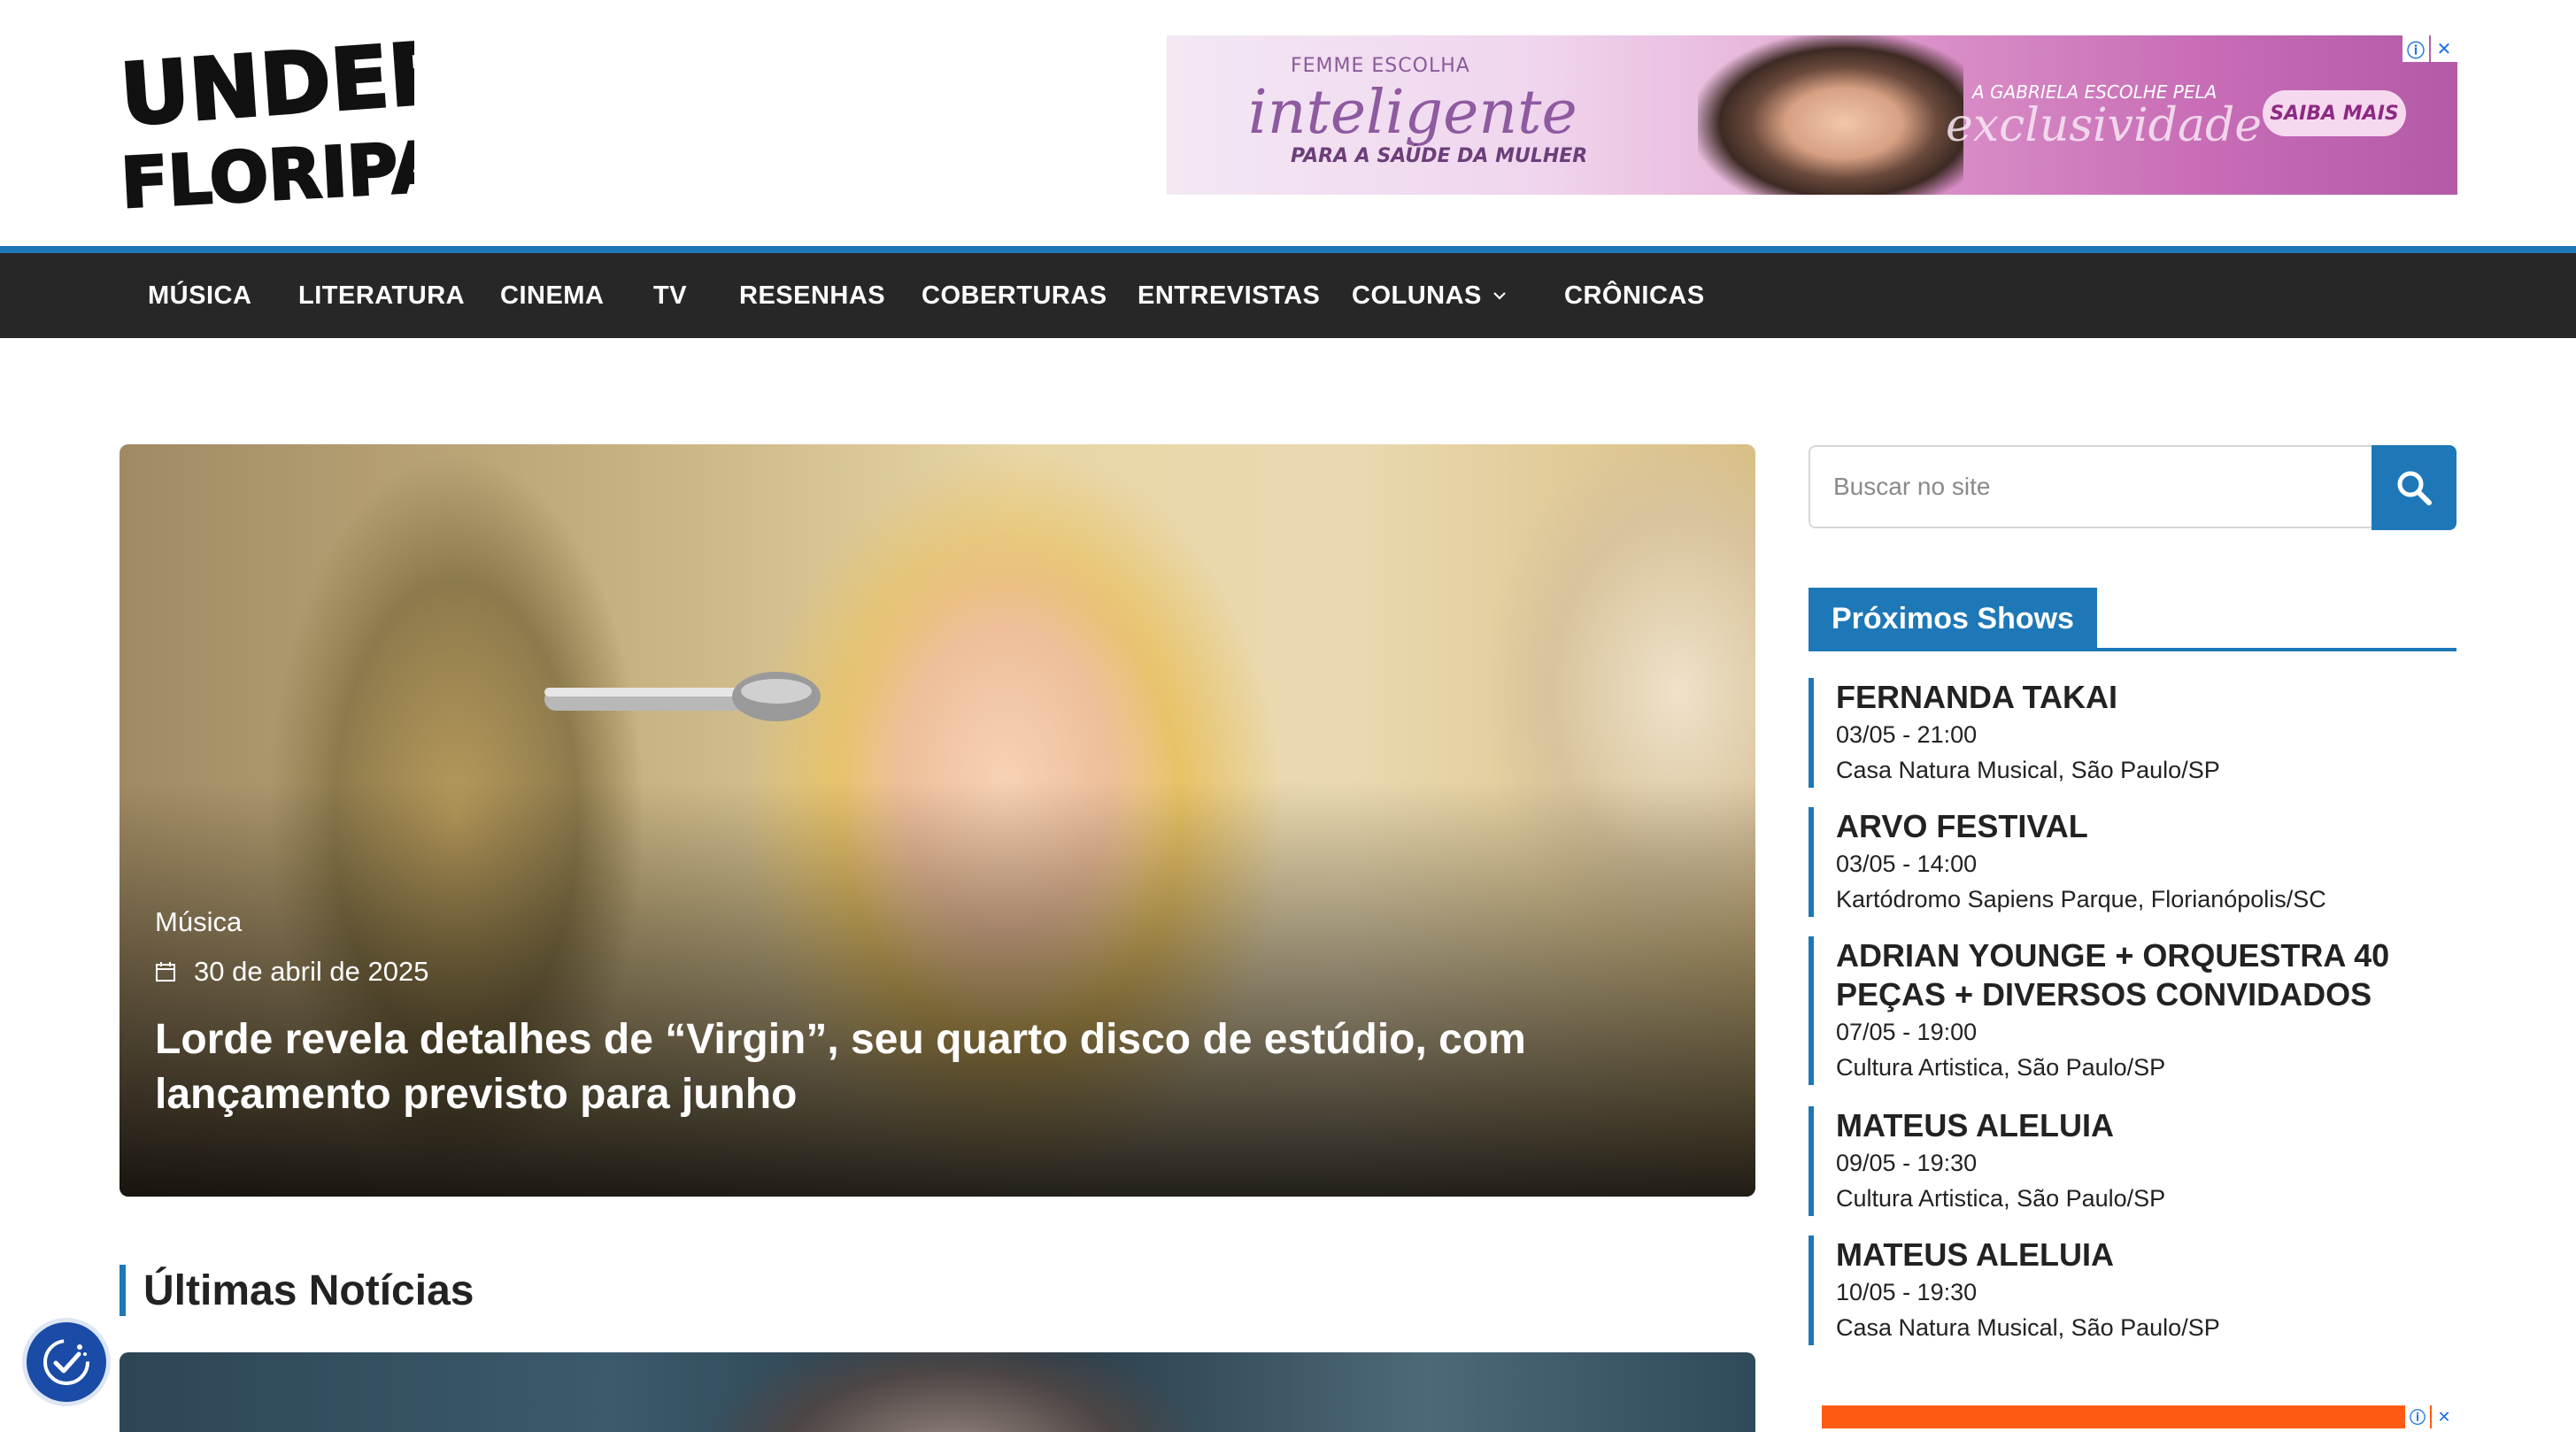 The height and width of the screenshot is (1432, 2576). What do you see at coordinates (1907, 1032) in the screenshot?
I see `show-datetime: 07/05 - 19:00` at bounding box center [1907, 1032].